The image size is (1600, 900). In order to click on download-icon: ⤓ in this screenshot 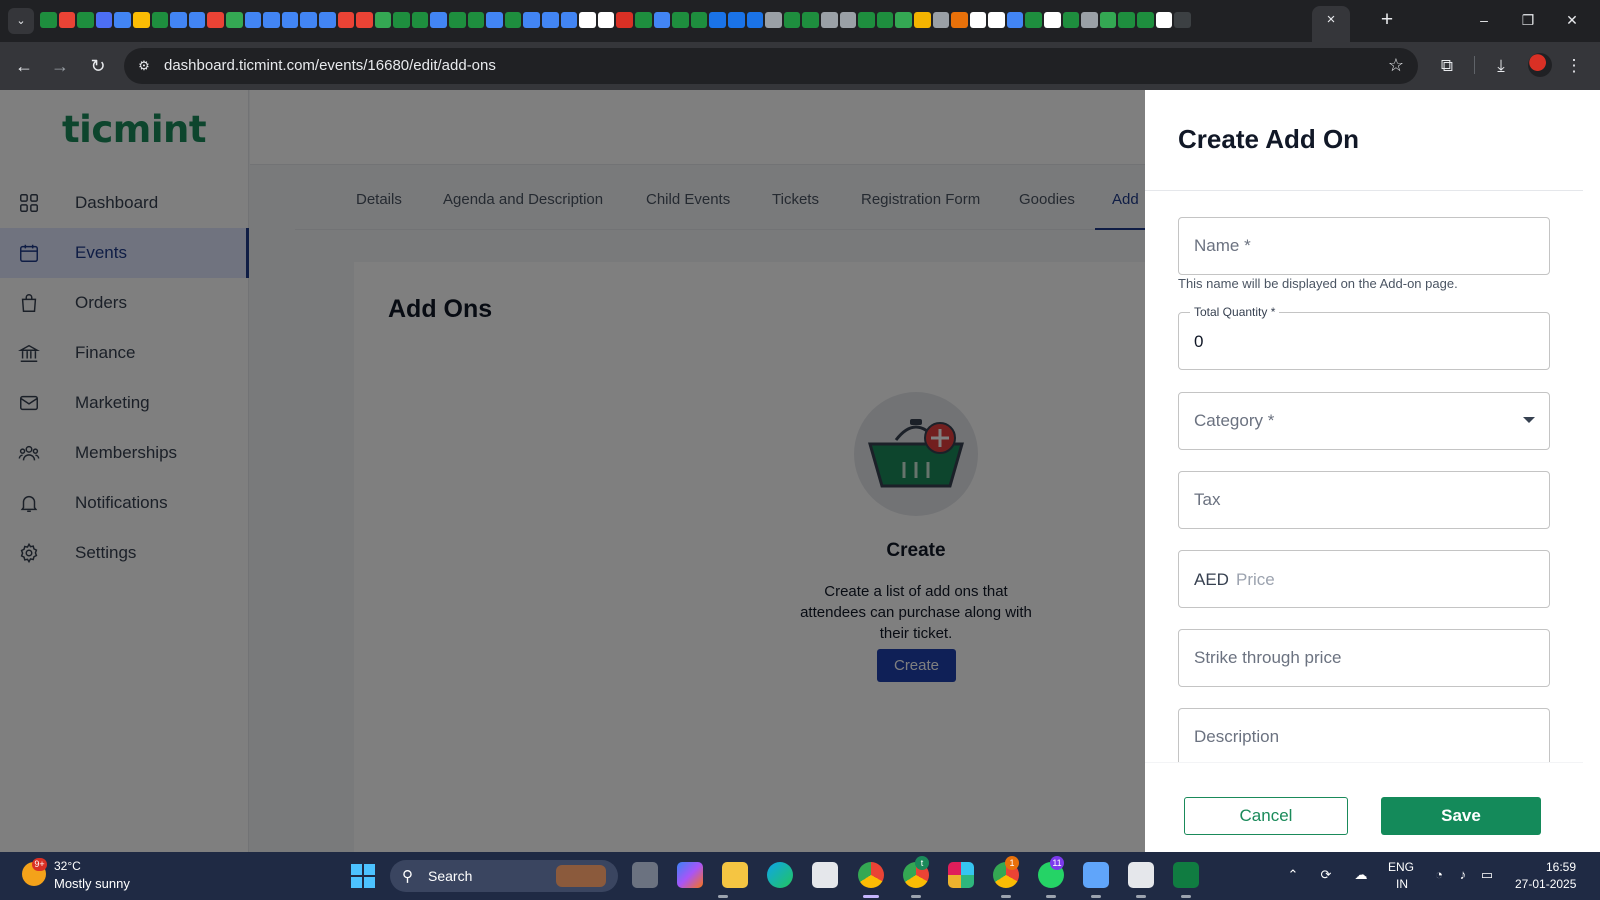, I will do `click(1501, 66)`.